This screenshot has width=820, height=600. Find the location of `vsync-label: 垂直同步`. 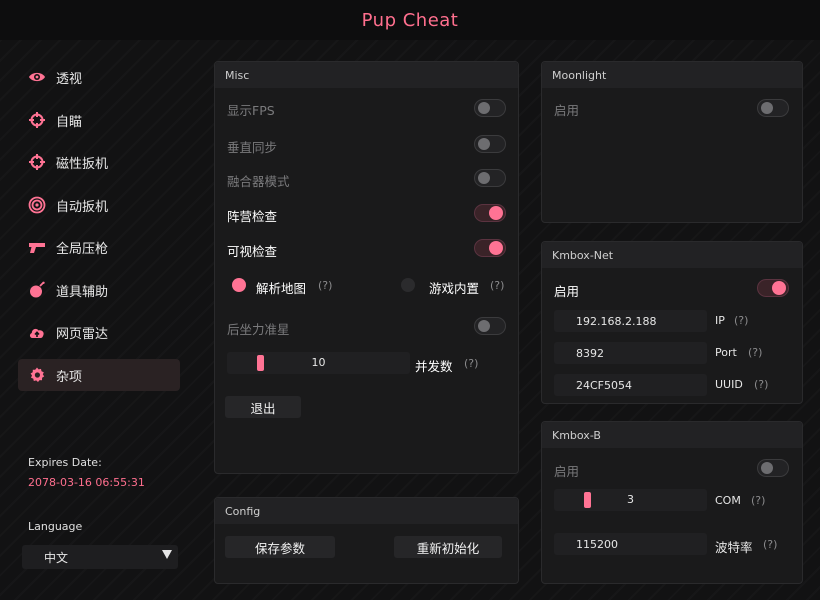

vsync-label: 垂直同步 is located at coordinates (252, 147).